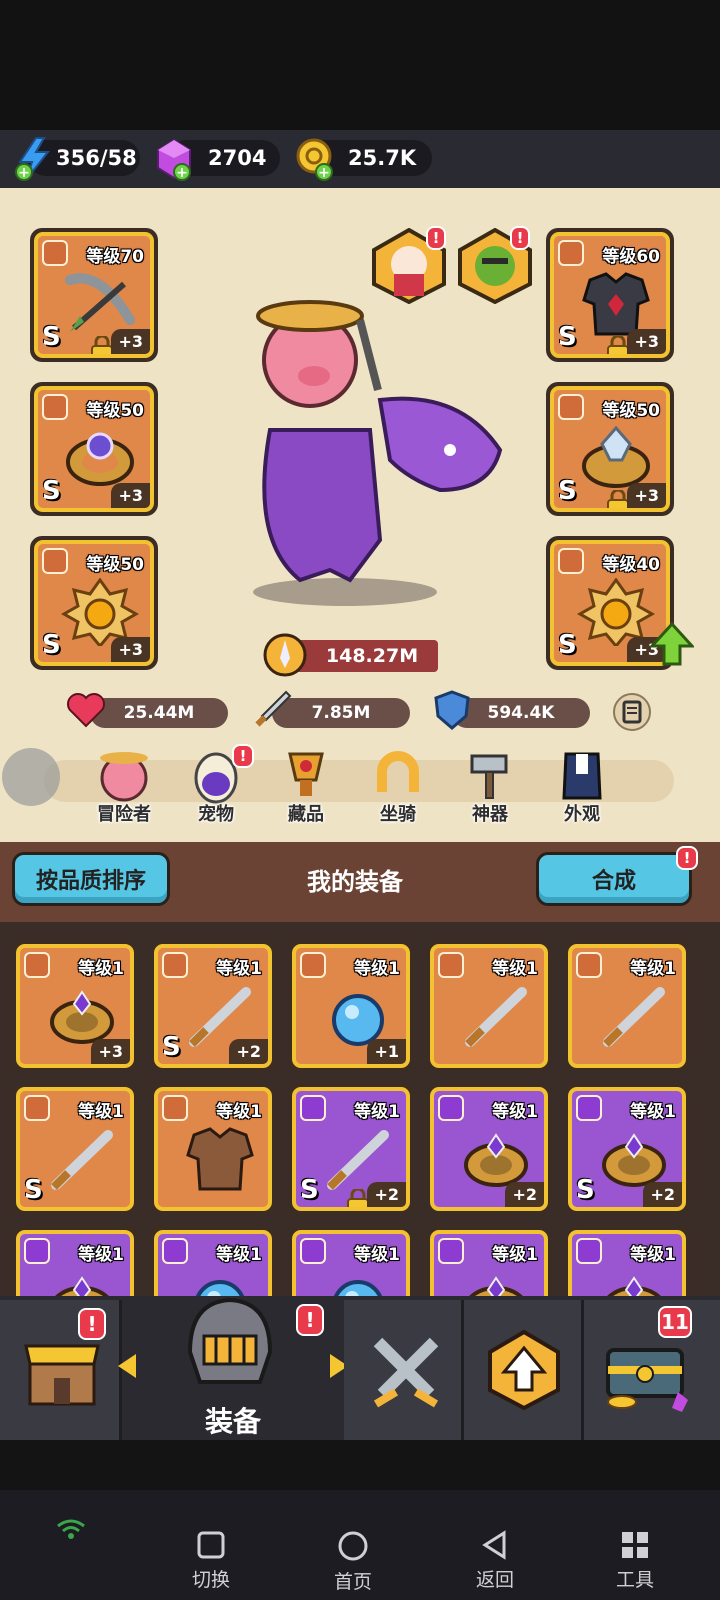 This screenshot has width=720, height=1600. Describe the element at coordinates (31, 777) in the screenshot. I see `side-scroll-handle` at that location.